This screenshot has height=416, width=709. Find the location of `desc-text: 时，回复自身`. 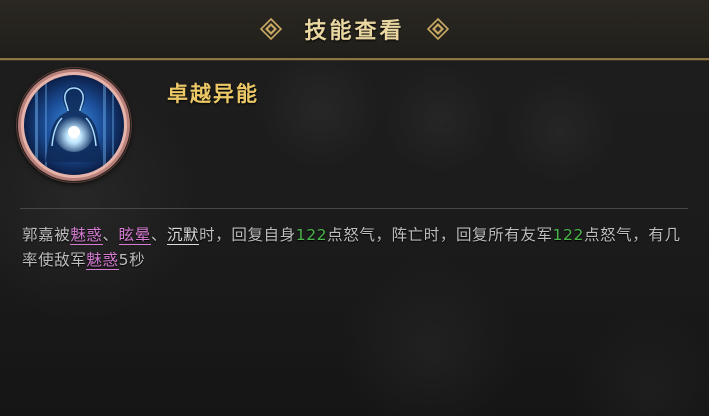

desc-text: 时，回复自身 is located at coordinates (247, 235).